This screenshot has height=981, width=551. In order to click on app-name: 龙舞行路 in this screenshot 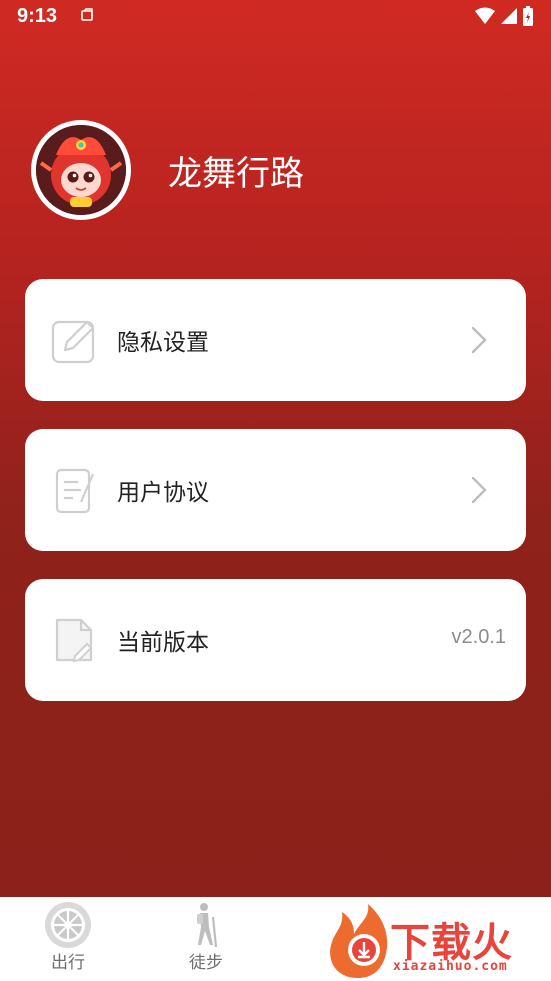, I will do `click(236, 174)`.